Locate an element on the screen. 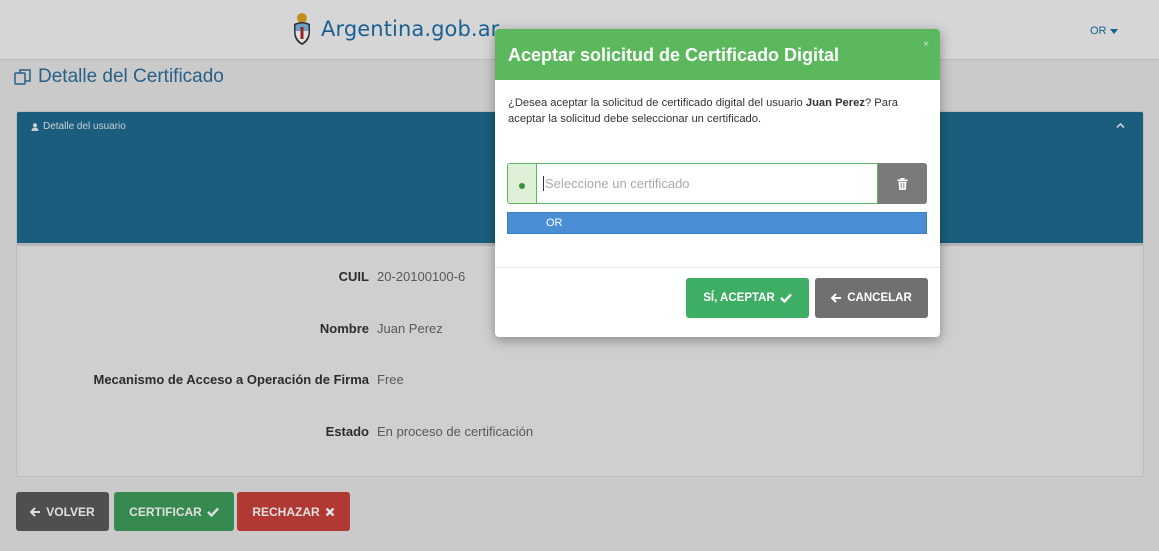 This screenshot has width=1159, height=551. modal-title: Aceptar solicitud de Certificado Digital is located at coordinates (674, 55).